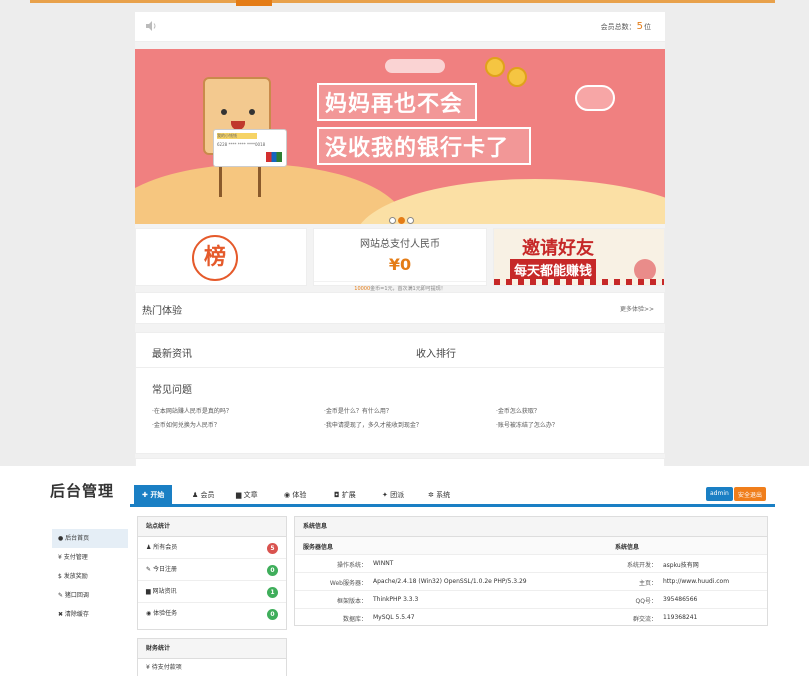 Image resolution: width=809 pixels, height=676 pixels. I want to click on next-section-edge, so click(400, 462).